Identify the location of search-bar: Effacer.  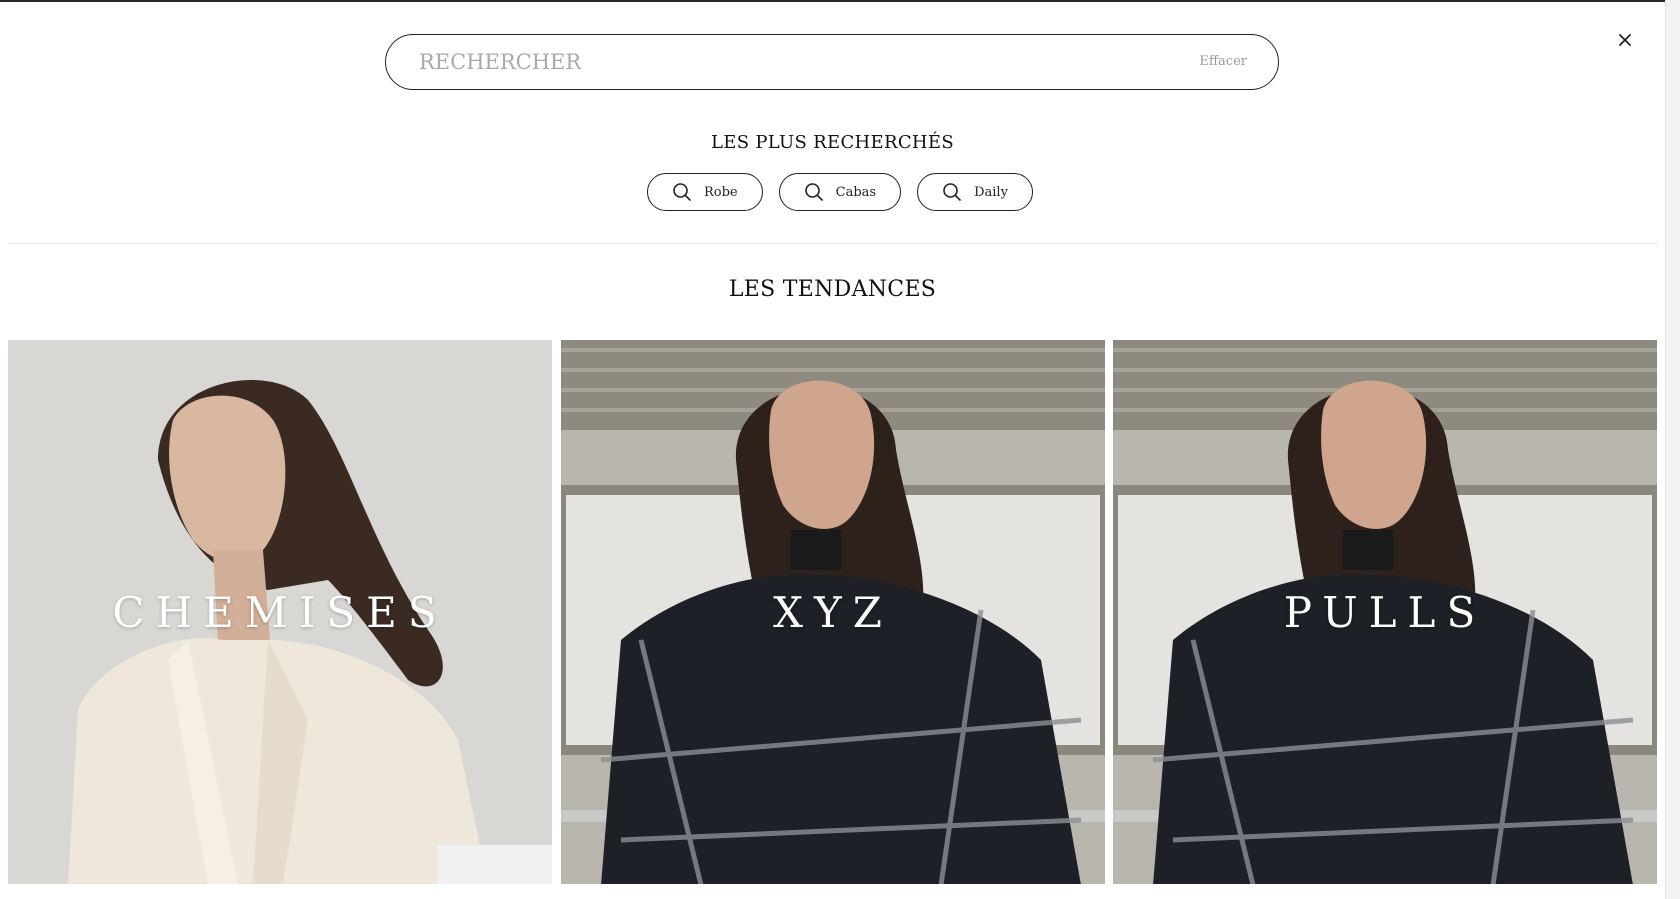
(832, 62).